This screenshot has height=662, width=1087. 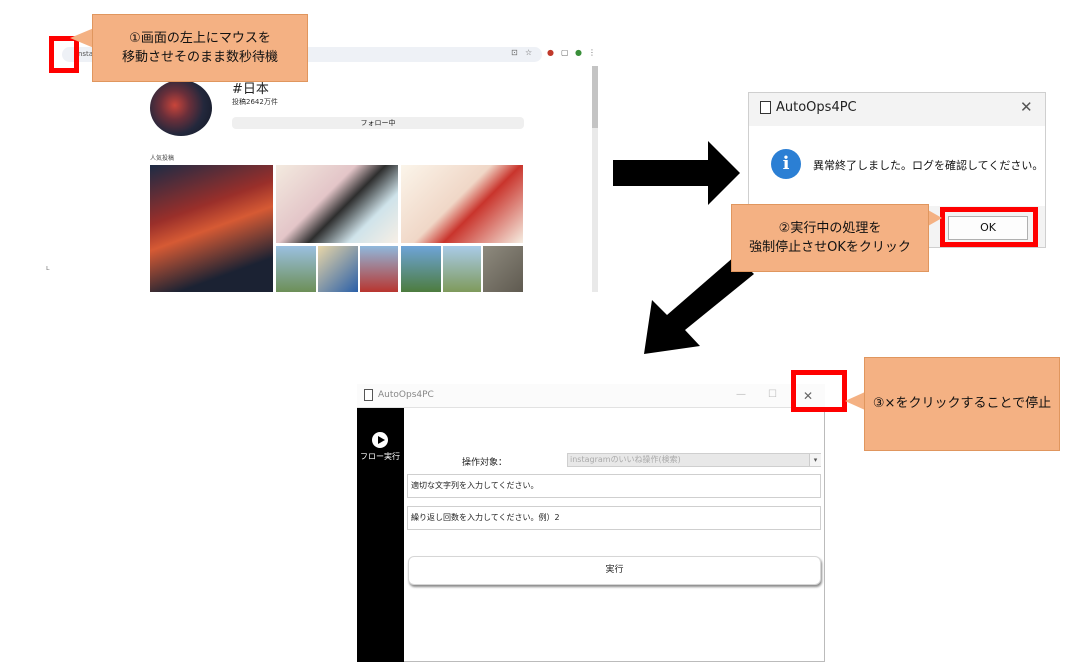 What do you see at coordinates (815, 460) in the screenshot?
I see `dropdown-arrow-icon: ▾` at bounding box center [815, 460].